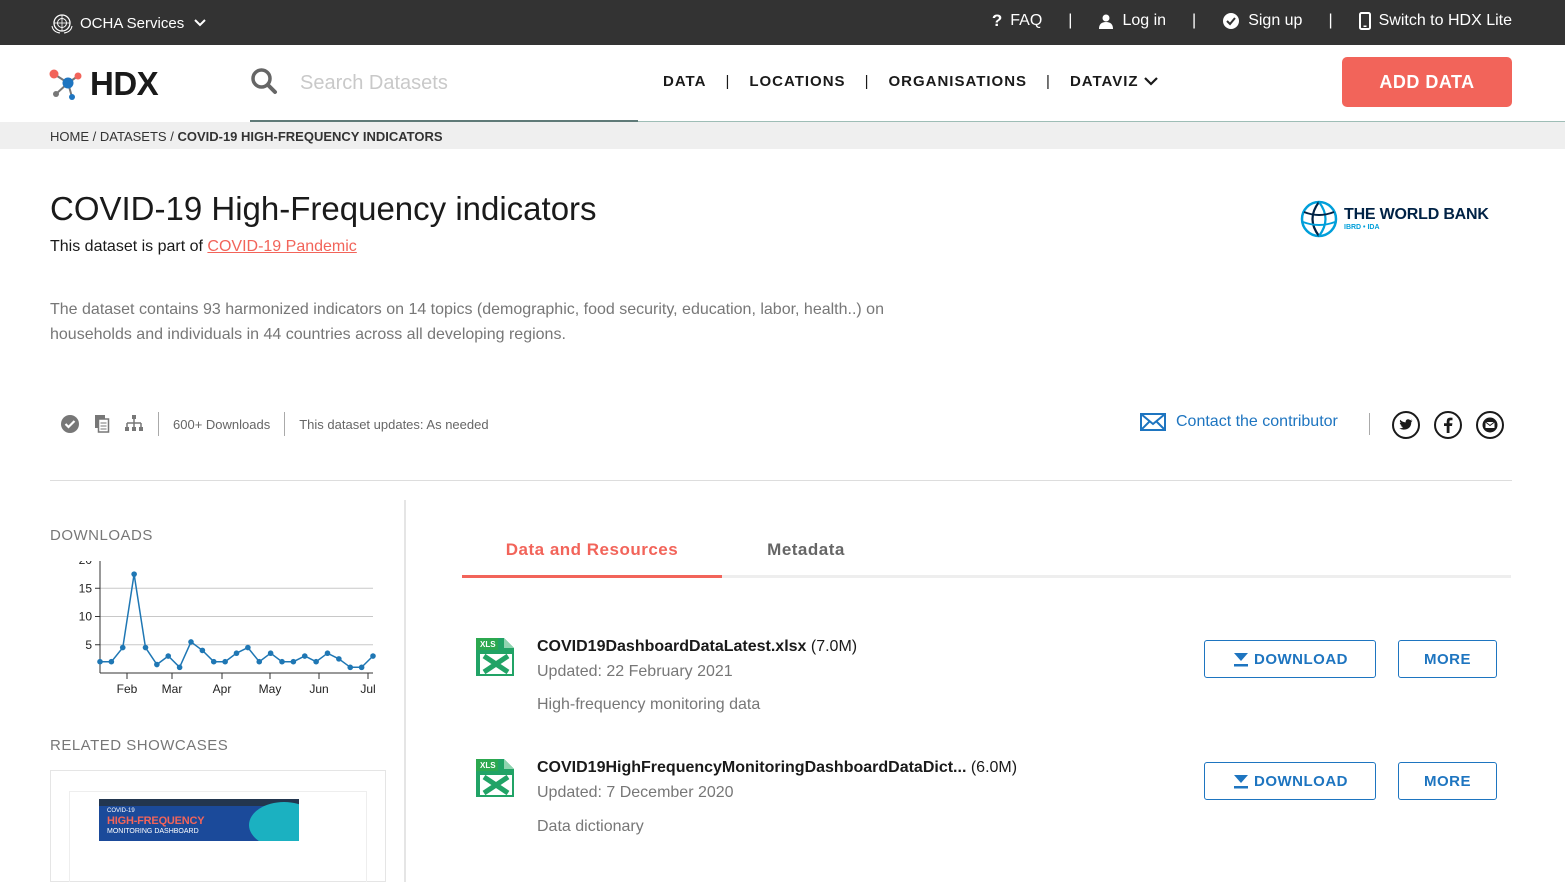  I want to click on search-input, so click(465, 83).